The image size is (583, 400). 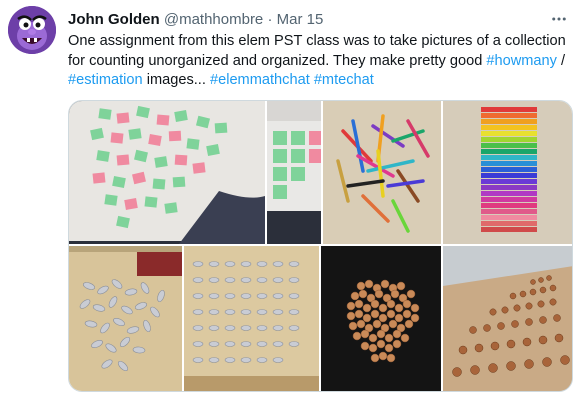 I want to click on hashtag-mtechat: #mtechat, so click(x=344, y=80).